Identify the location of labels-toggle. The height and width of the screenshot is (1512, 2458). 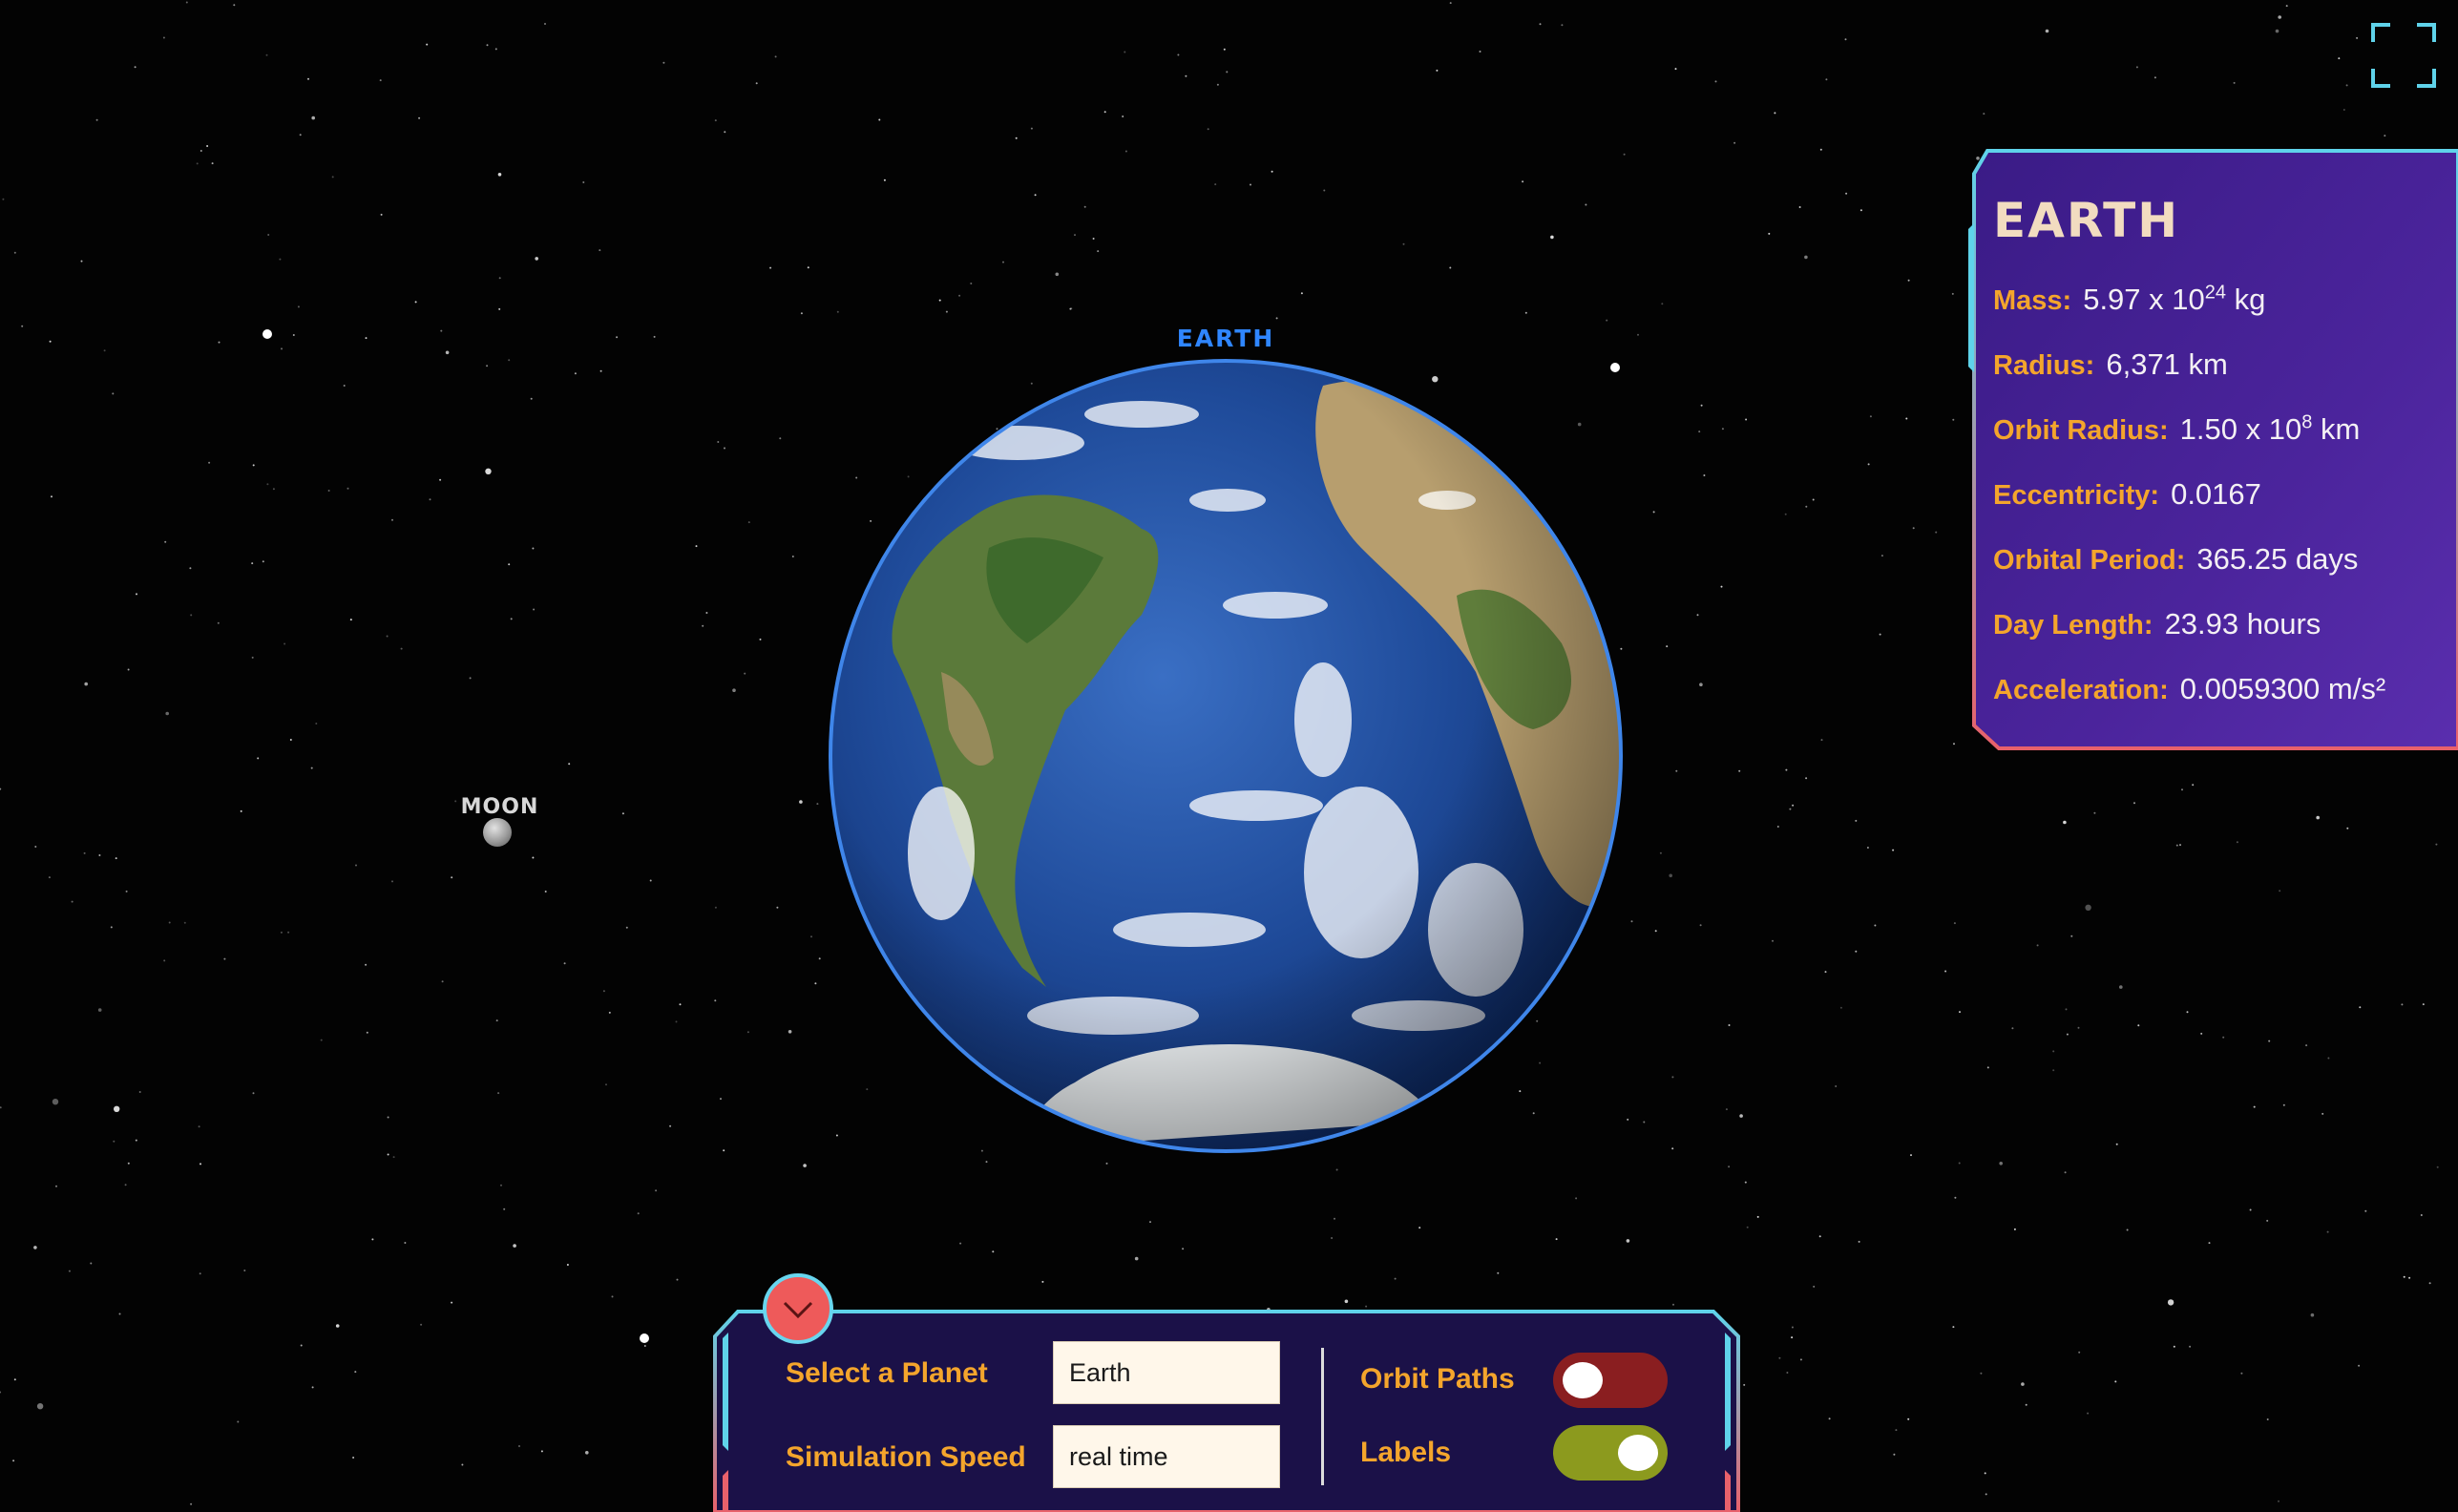
(1610, 1453).